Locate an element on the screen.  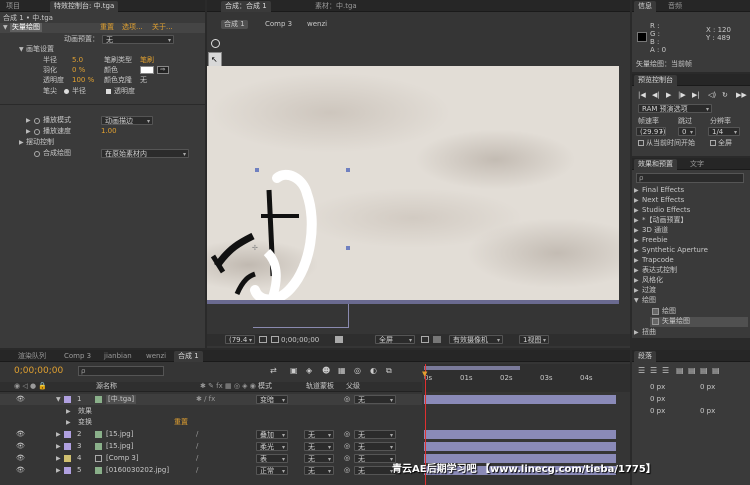
playback-speed-value: 1.00 is located at coordinates (109, 131).